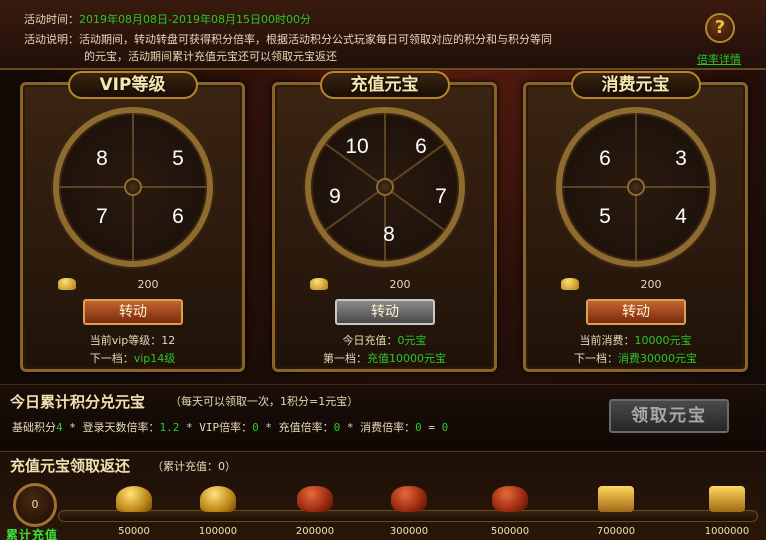  I want to click on formula-base-value: 4, so click(59, 427).